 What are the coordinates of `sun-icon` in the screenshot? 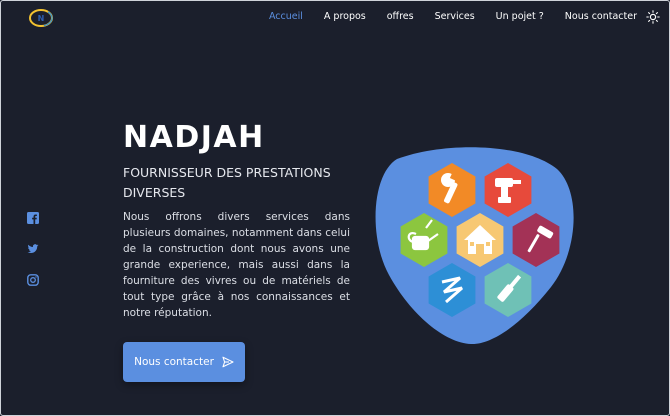 It's located at (653, 17).